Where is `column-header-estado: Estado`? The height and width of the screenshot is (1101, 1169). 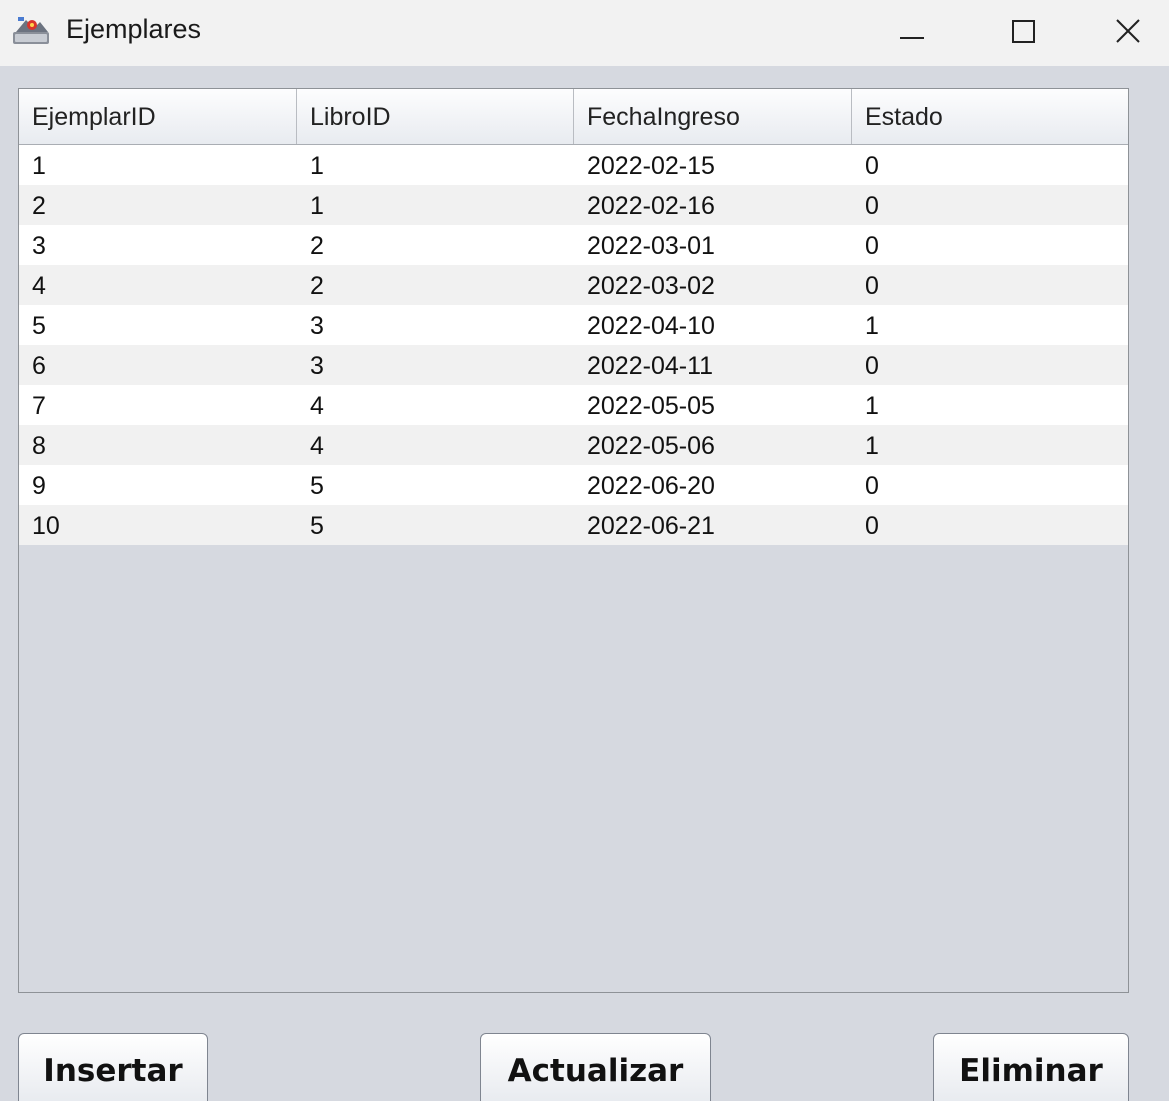 column-header-estado: Estado is located at coordinates (990, 116).